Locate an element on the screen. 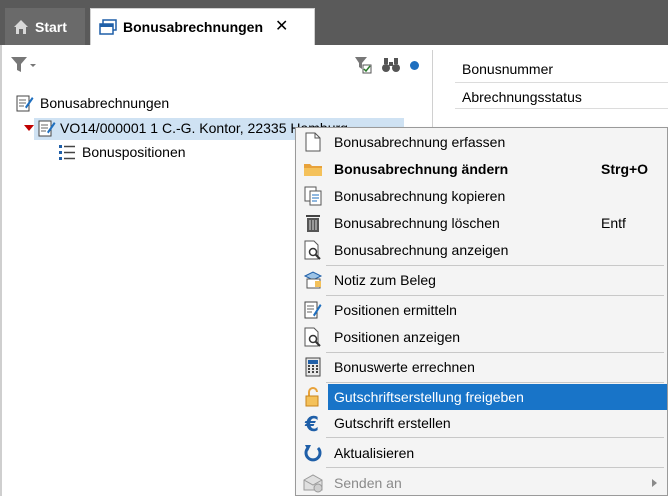  menu-item-label: Gutschriftserstellung freigeben is located at coordinates (429, 397).